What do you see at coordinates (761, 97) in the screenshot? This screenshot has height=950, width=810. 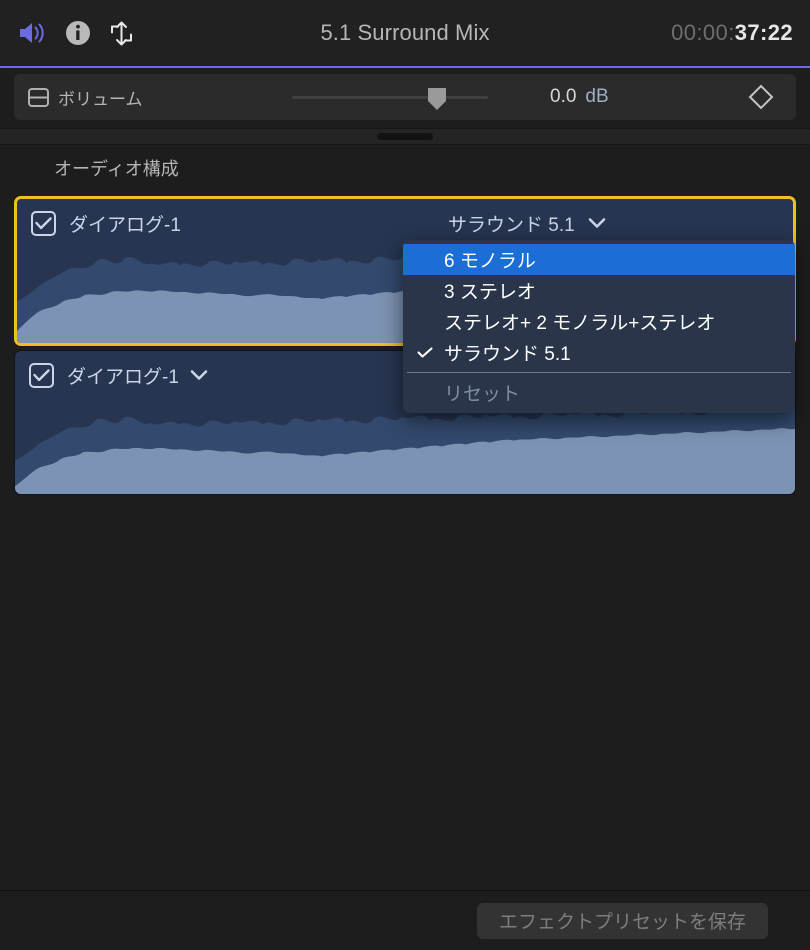 I see `keyframe-diamond-icon` at bounding box center [761, 97].